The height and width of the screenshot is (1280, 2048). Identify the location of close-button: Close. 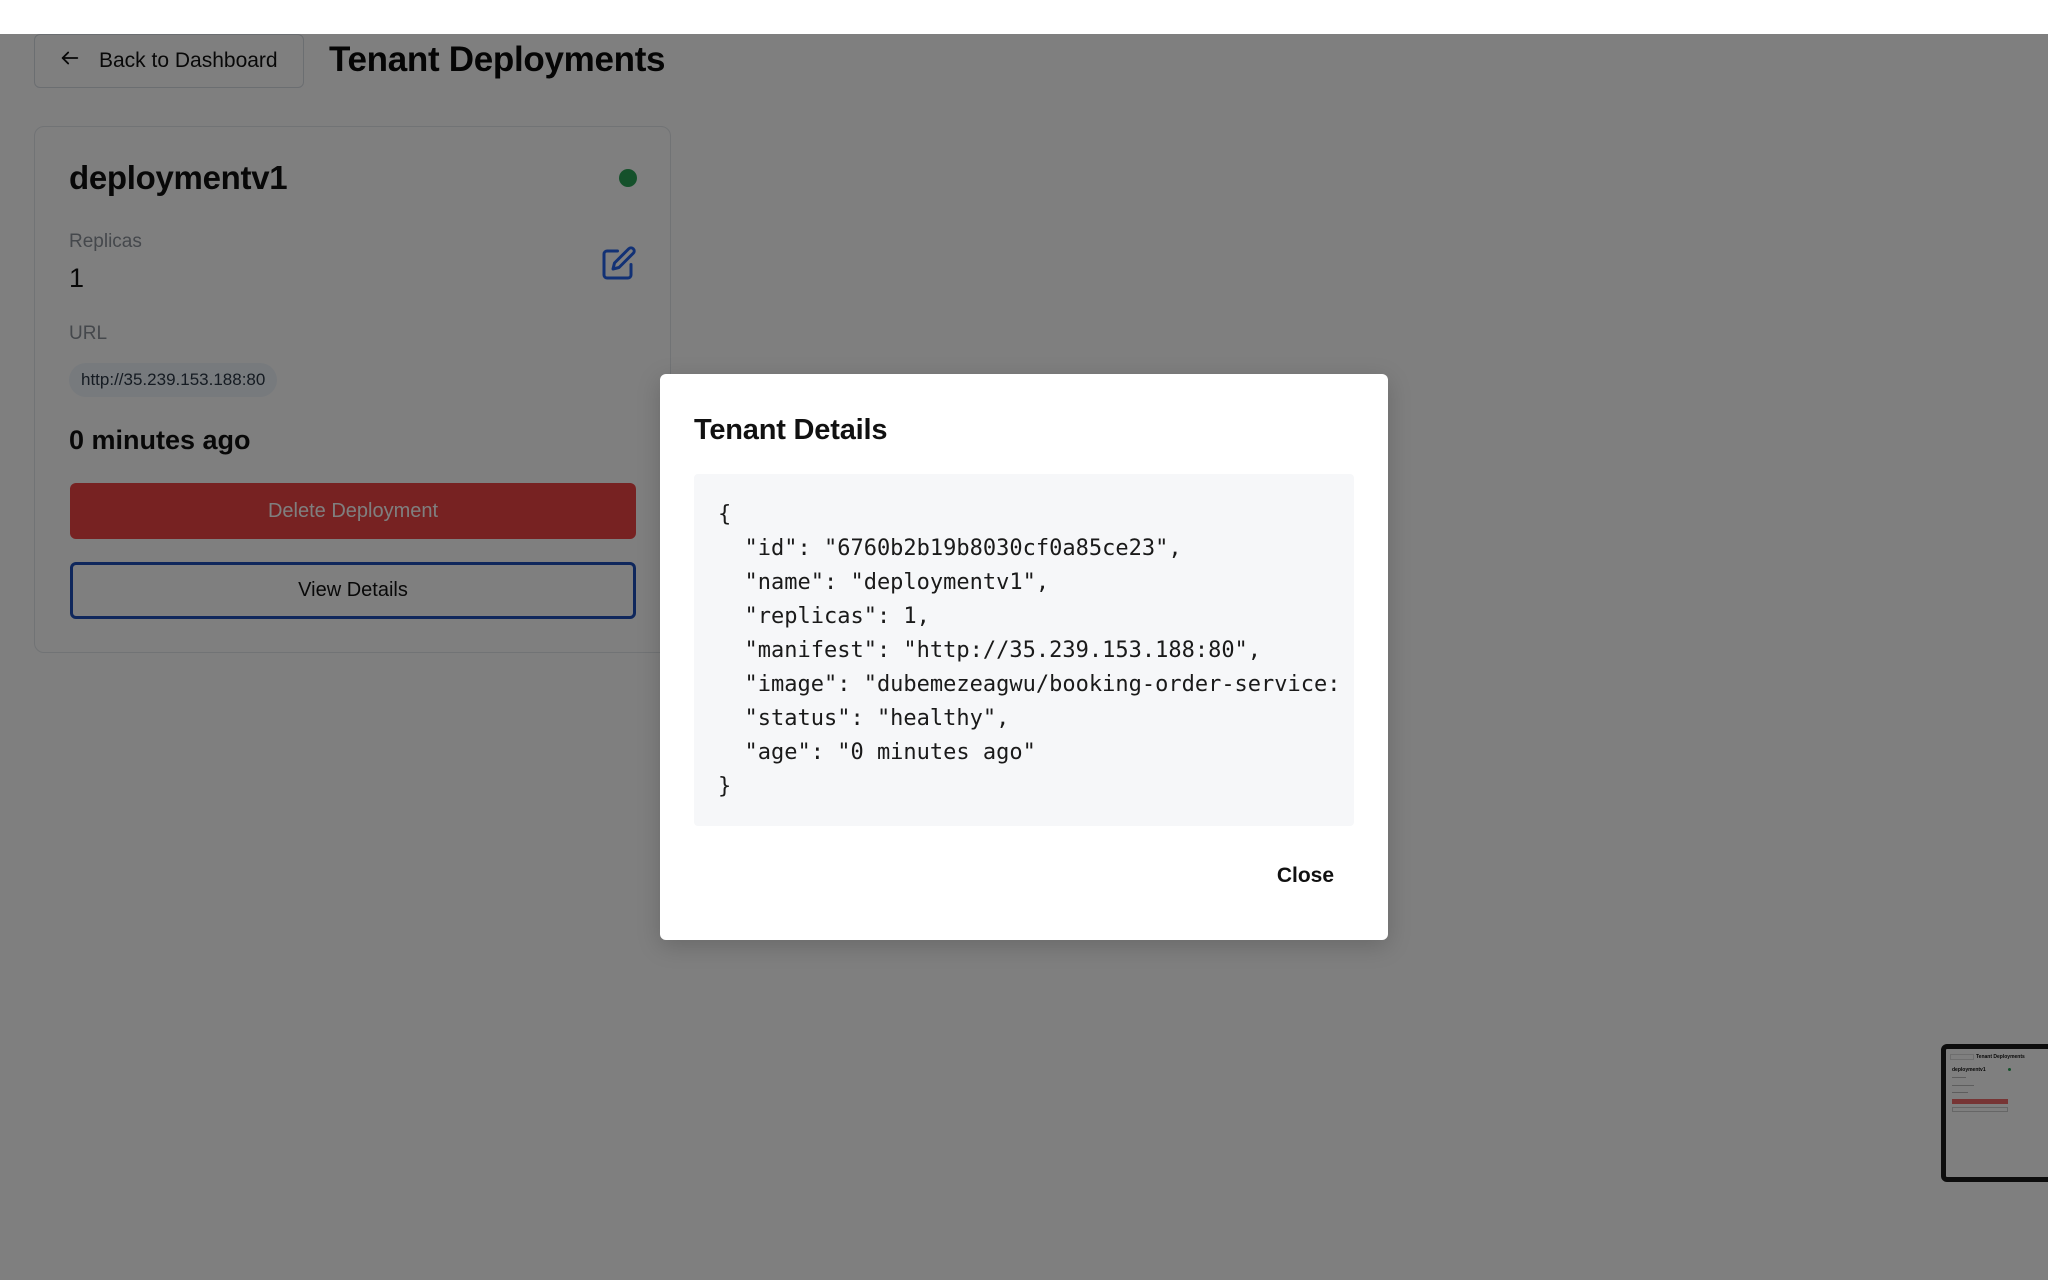
(1305, 876).